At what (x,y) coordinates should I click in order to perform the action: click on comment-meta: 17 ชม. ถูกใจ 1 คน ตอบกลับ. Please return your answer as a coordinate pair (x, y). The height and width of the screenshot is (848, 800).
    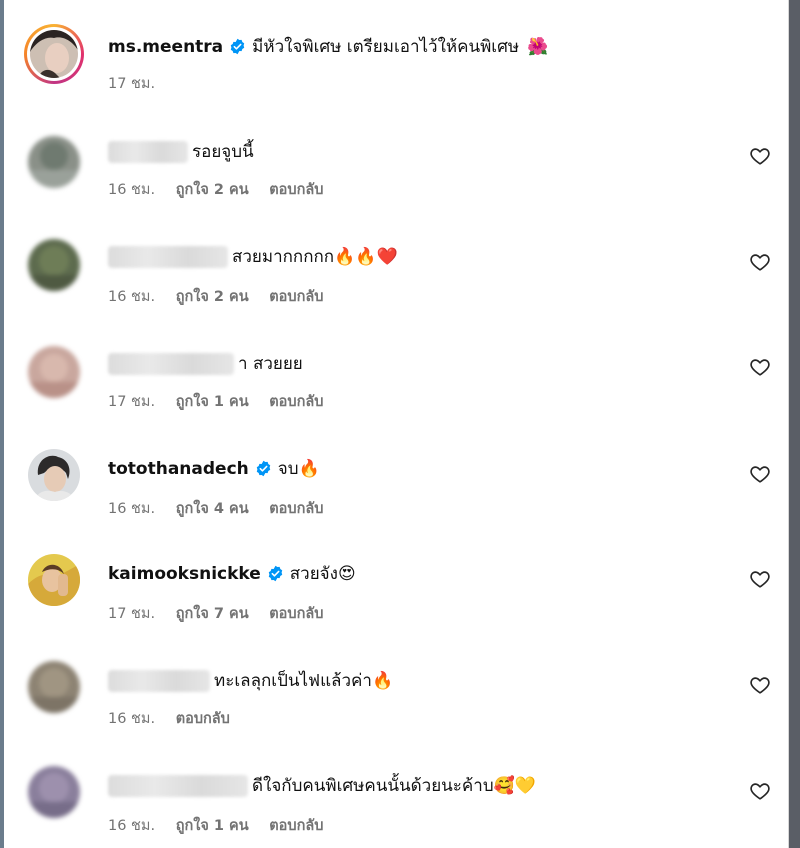
    Looking at the image, I should click on (223, 401).